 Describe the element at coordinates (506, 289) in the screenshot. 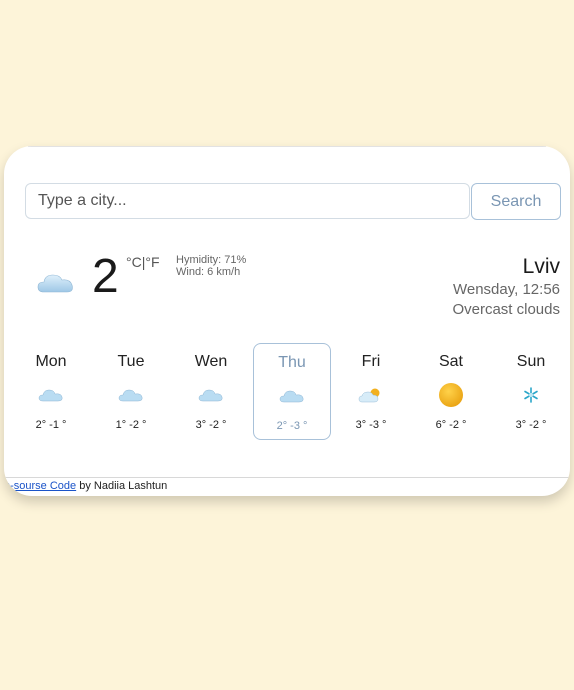

I see `date-time: Wensday, 12:56` at that location.